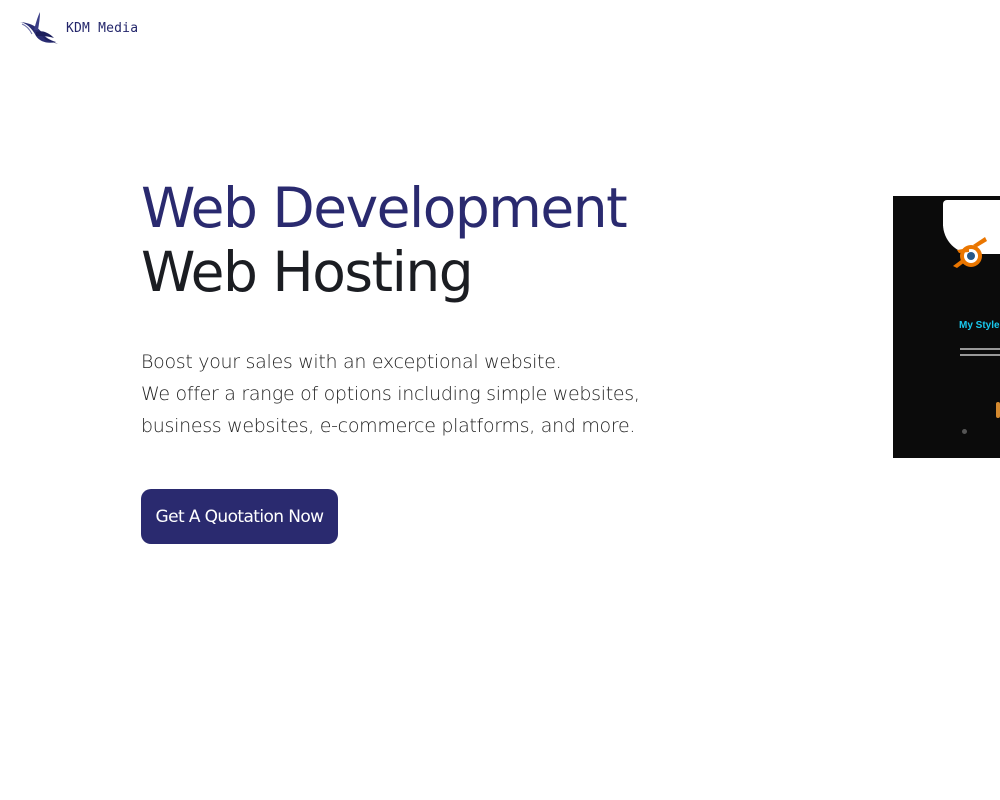 The height and width of the screenshot is (800, 1000). What do you see at coordinates (946, 327) in the screenshot?
I see `website-preview-thumbnail: My Styles` at bounding box center [946, 327].